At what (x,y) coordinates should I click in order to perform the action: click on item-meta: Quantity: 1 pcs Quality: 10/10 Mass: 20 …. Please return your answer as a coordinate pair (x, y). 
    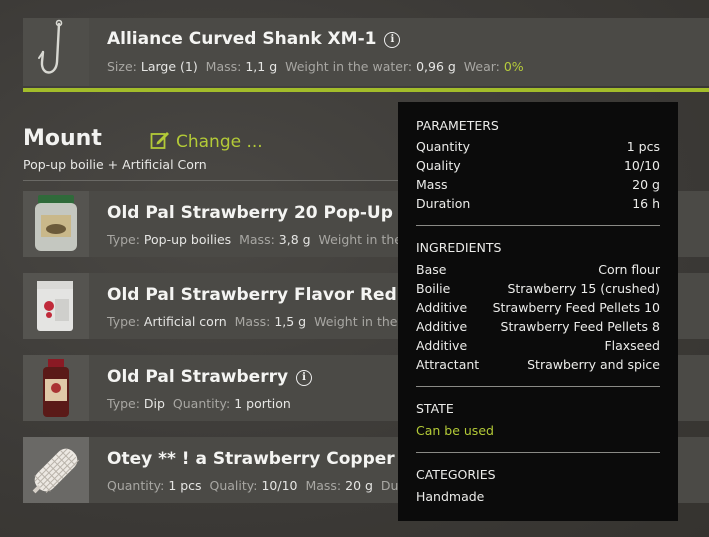
    Looking at the image, I should click on (267, 485).